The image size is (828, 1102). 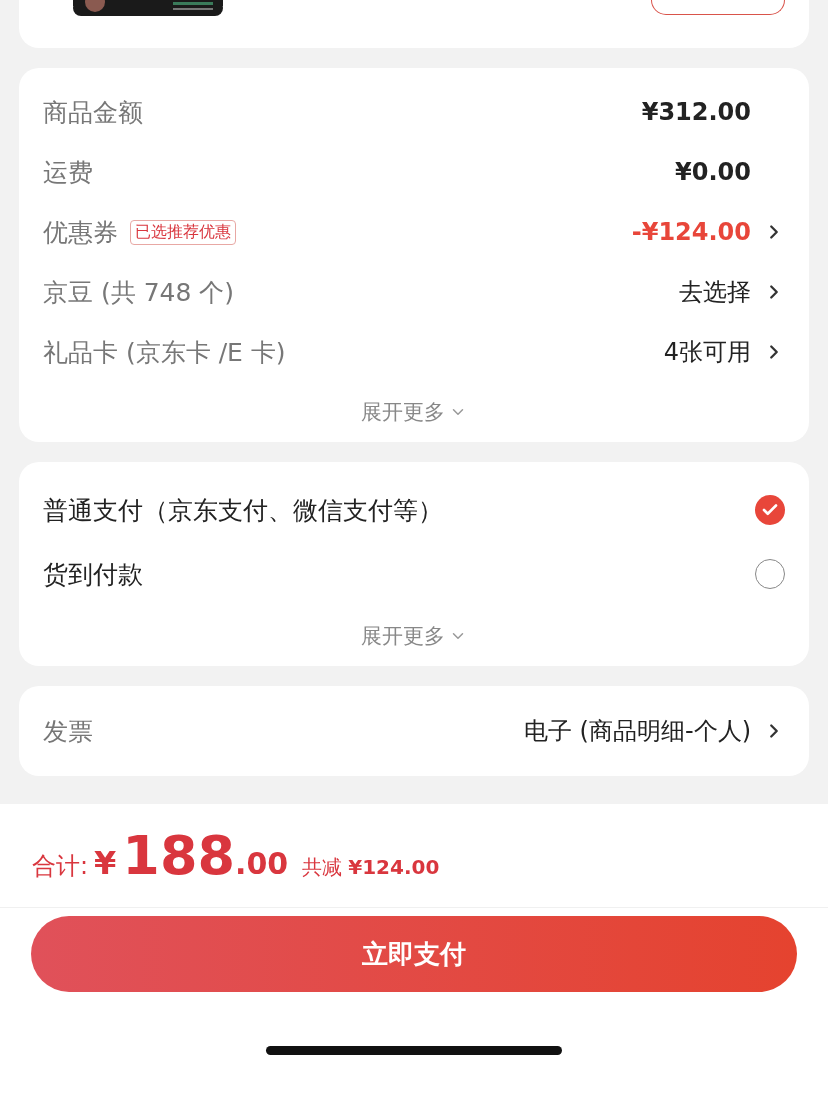 What do you see at coordinates (139, 292) in the screenshot?
I see `fee-label: 京豆 (共 748 个)` at bounding box center [139, 292].